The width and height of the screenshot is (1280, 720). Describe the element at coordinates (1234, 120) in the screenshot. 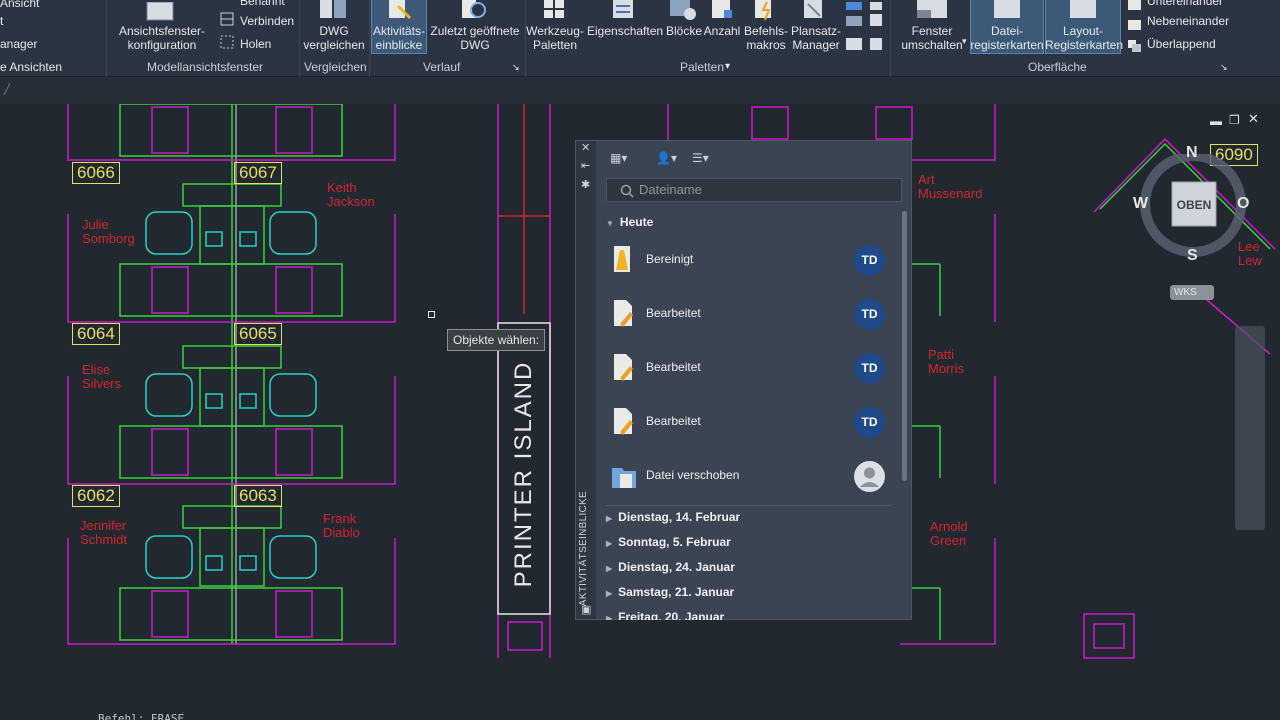

I see `restore-viewport-icon: ❐` at that location.